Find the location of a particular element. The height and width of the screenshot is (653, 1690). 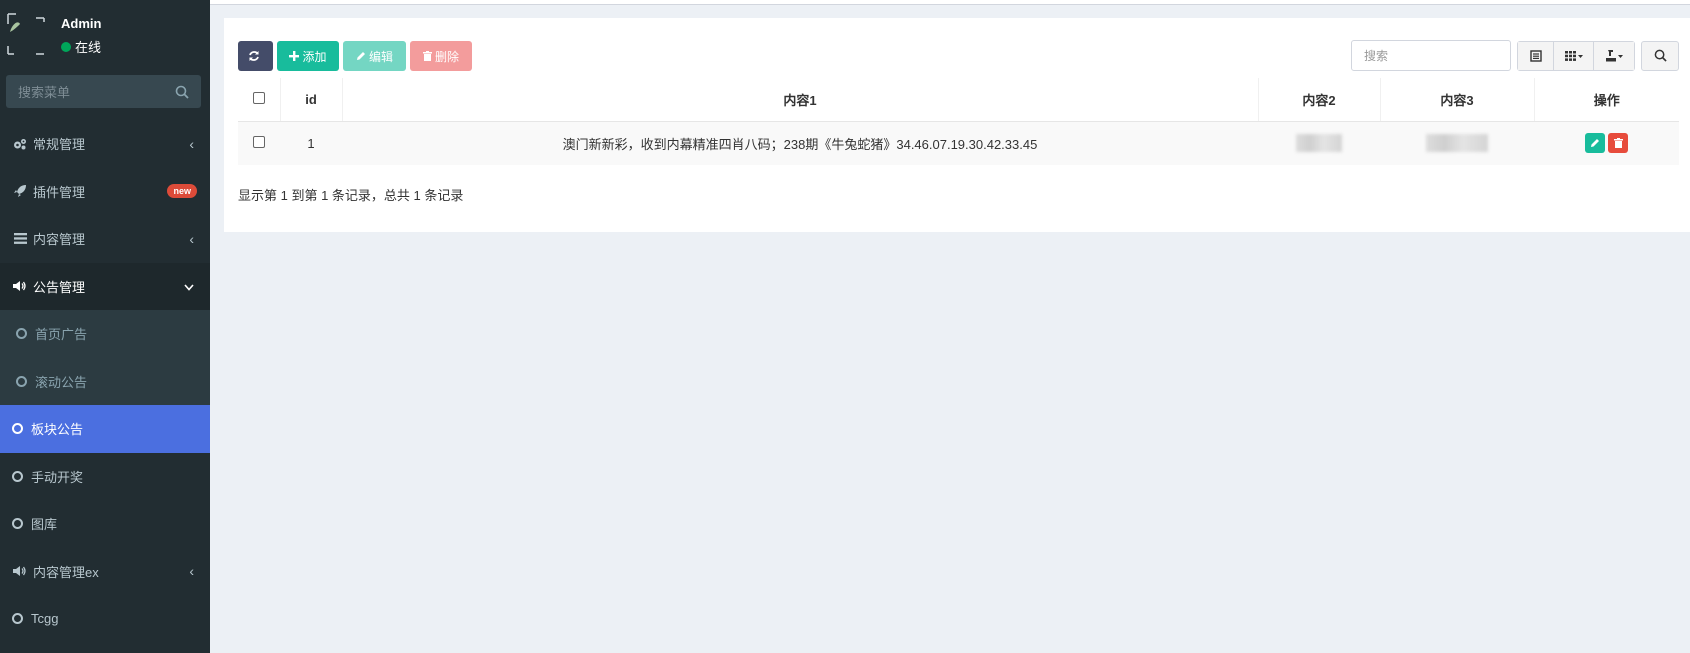

refresh-button is located at coordinates (255, 56).